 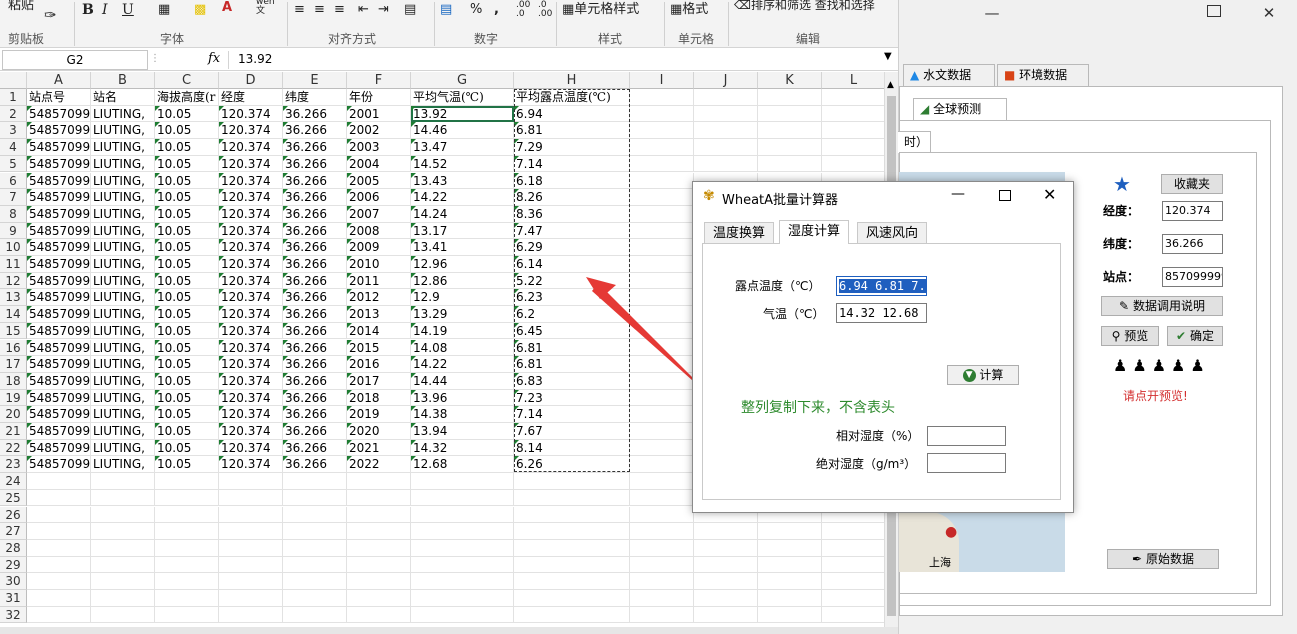 What do you see at coordinates (13, 314) in the screenshot?
I see `row-header: 14` at bounding box center [13, 314].